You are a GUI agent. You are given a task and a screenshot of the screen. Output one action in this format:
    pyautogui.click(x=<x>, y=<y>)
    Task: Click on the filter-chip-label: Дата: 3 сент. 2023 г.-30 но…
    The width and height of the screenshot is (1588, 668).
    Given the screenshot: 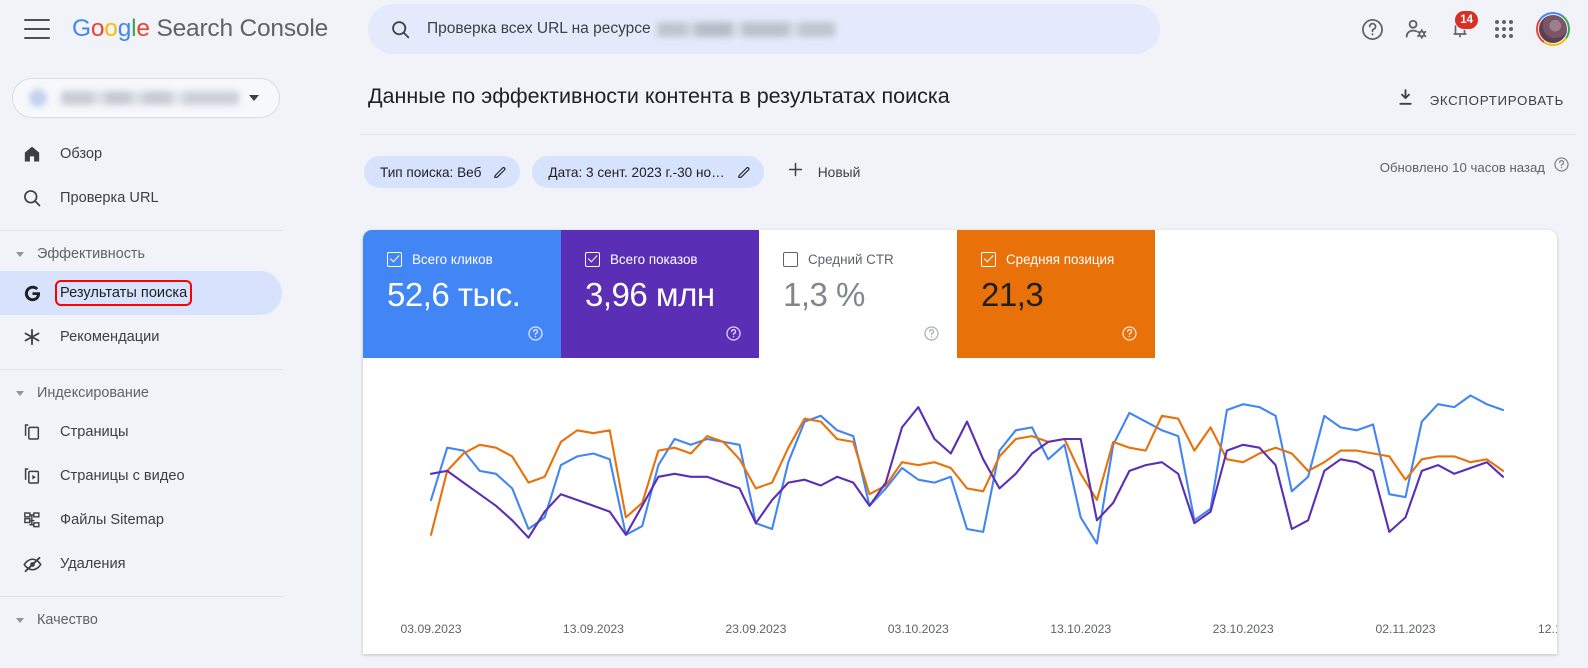 What is the action you would take?
    pyautogui.click(x=636, y=172)
    